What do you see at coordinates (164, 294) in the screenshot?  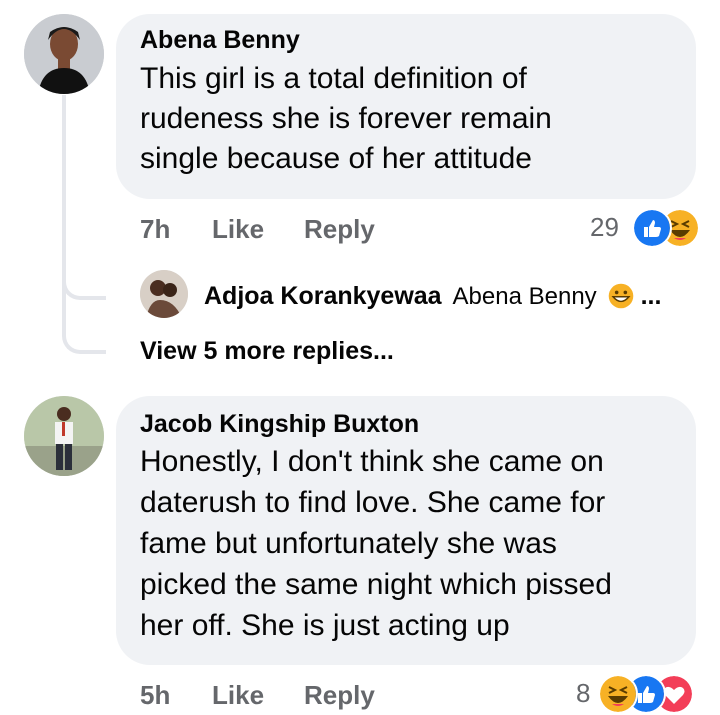 I see `avatar-adjoa-korankyewaa` at bounding box center [164, 294].